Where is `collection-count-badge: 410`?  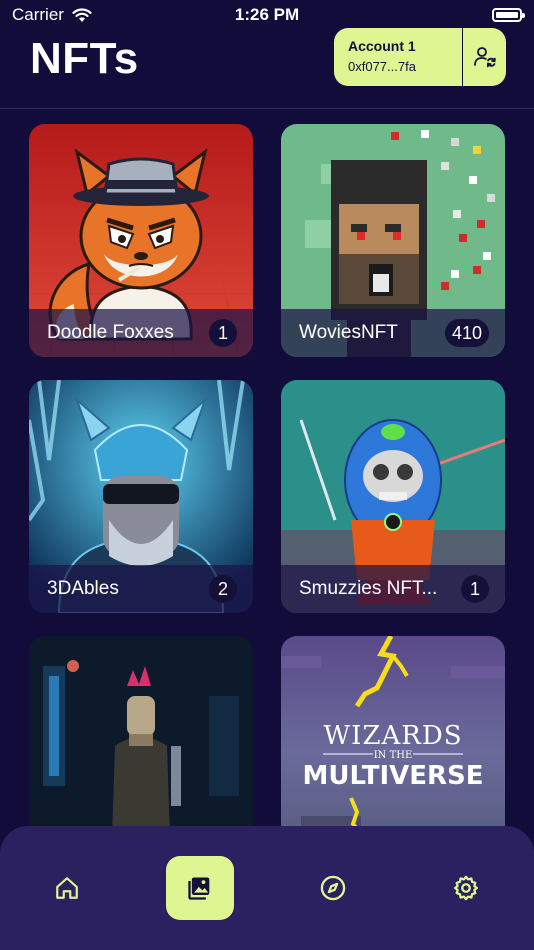 collection-count-badge: 410 is located at coordinates (466, 333).